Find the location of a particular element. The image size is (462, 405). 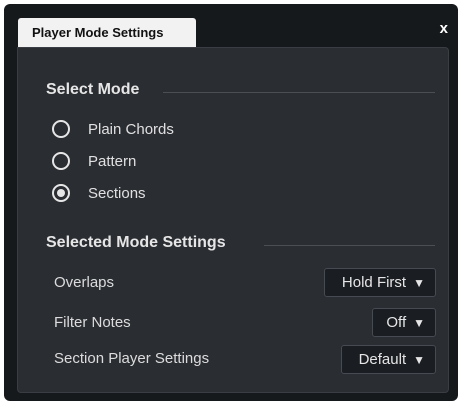

radio-pattern: Pattern is located at coordinates (94, 161).